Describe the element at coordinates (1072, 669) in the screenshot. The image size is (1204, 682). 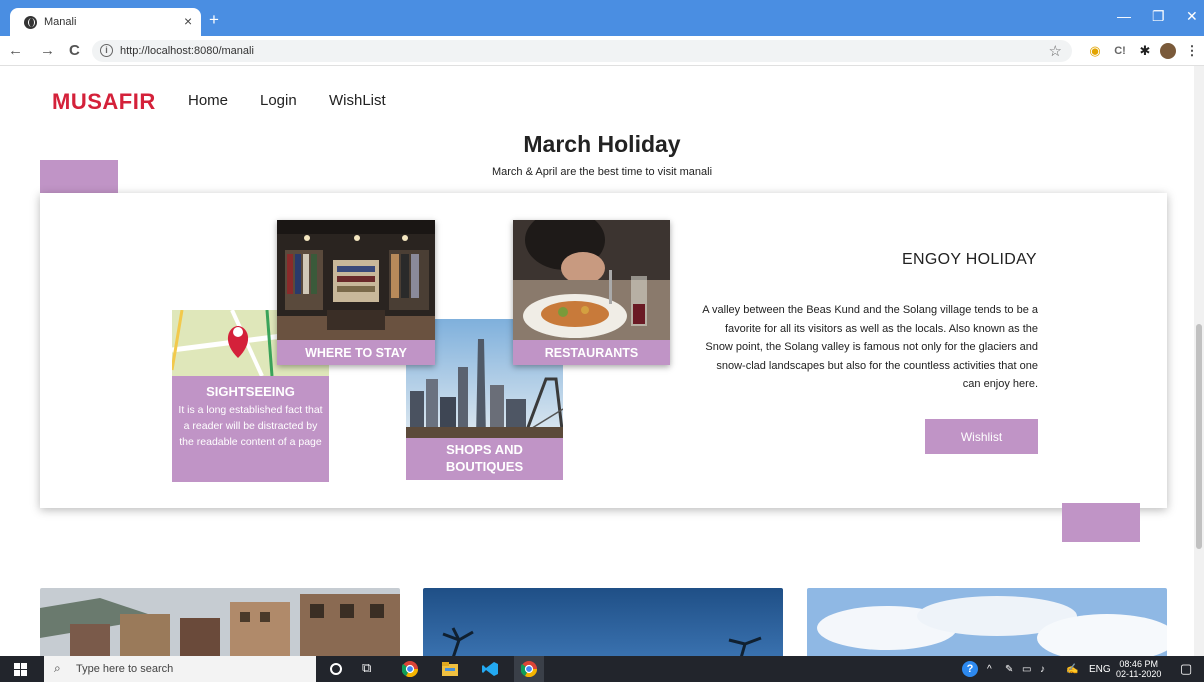
I see `ink-icon: ✍` at that location.